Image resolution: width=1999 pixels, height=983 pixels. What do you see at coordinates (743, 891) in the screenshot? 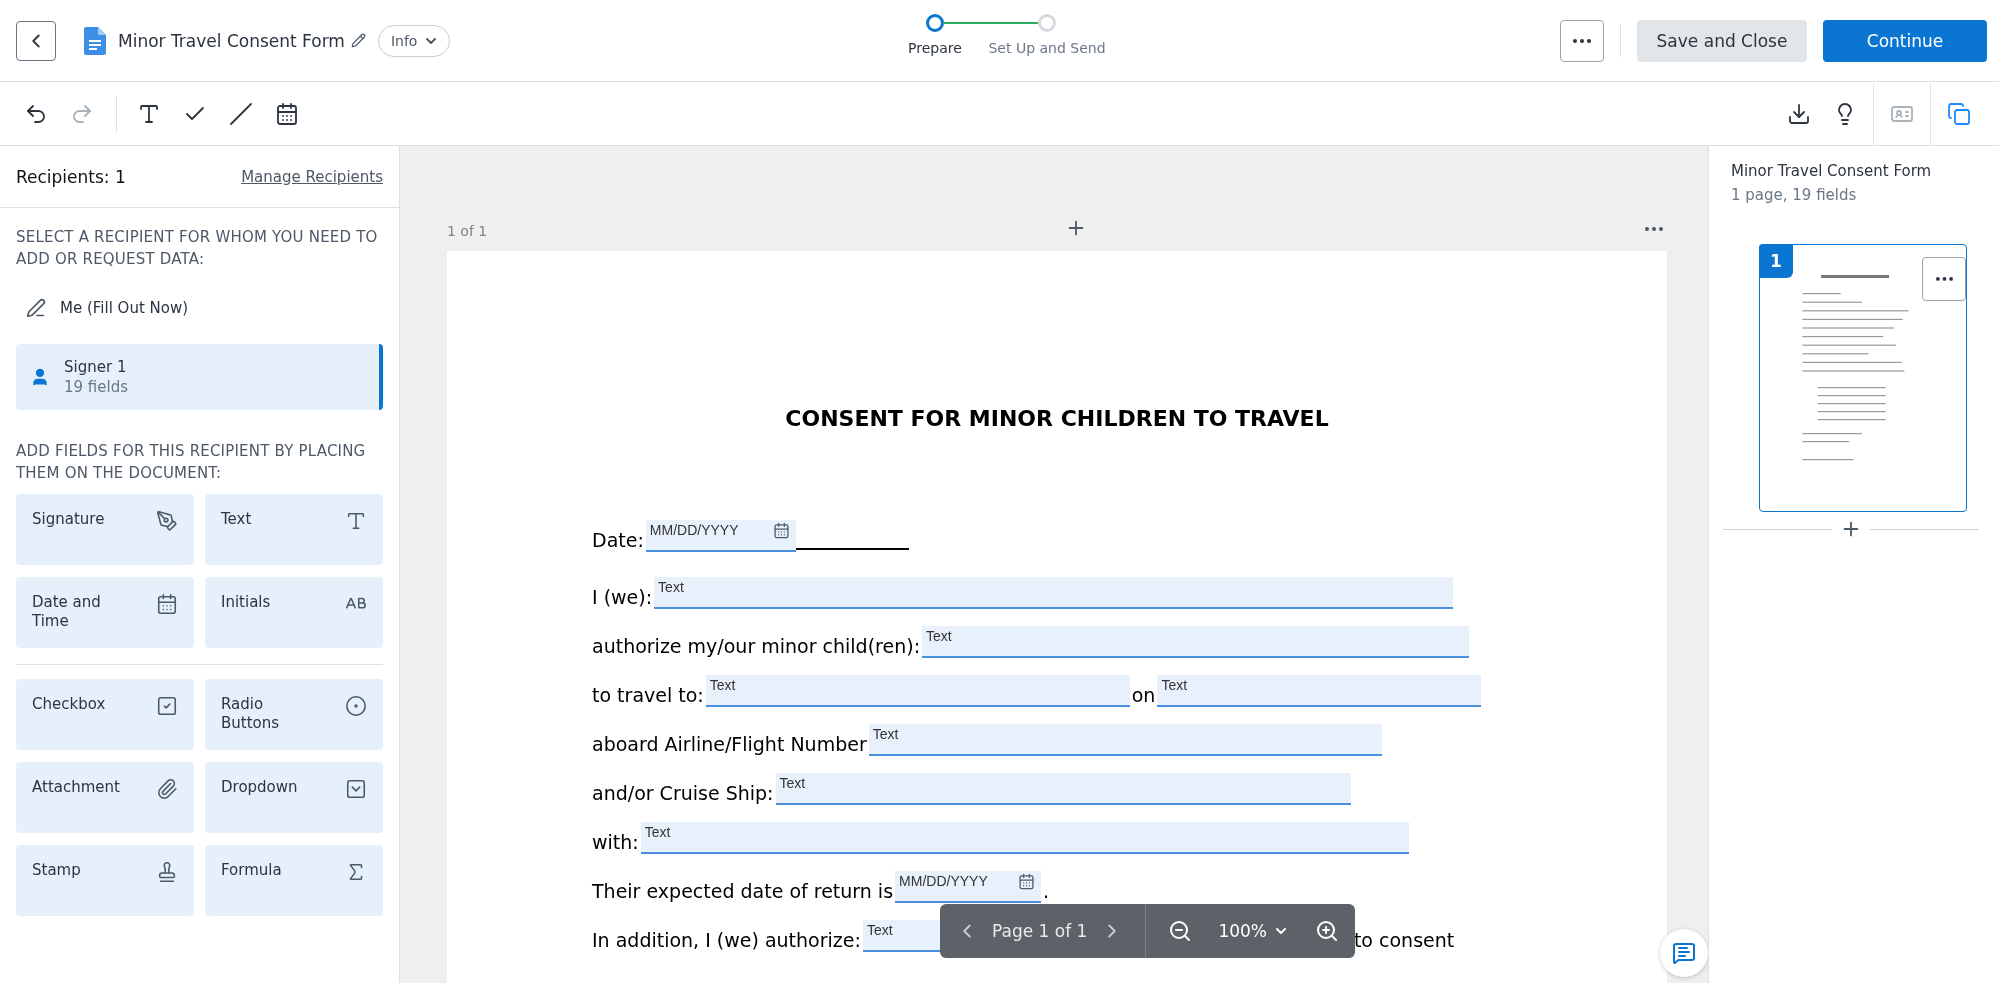
I see `form-label: Their expected date of return is` at bounding box center [743, 891].